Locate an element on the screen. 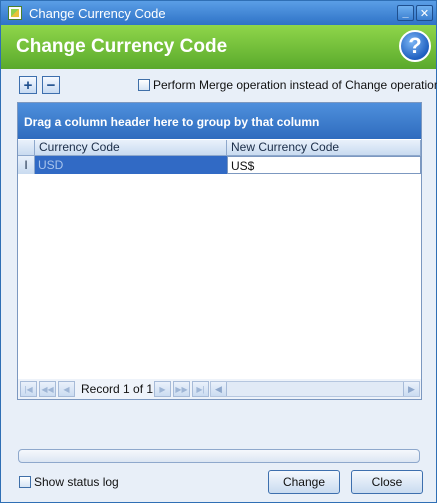 Image resolution: width=437 pixels, height=503 pixels. next-page-button: ▶▶ is located at coordinates (181, 389).